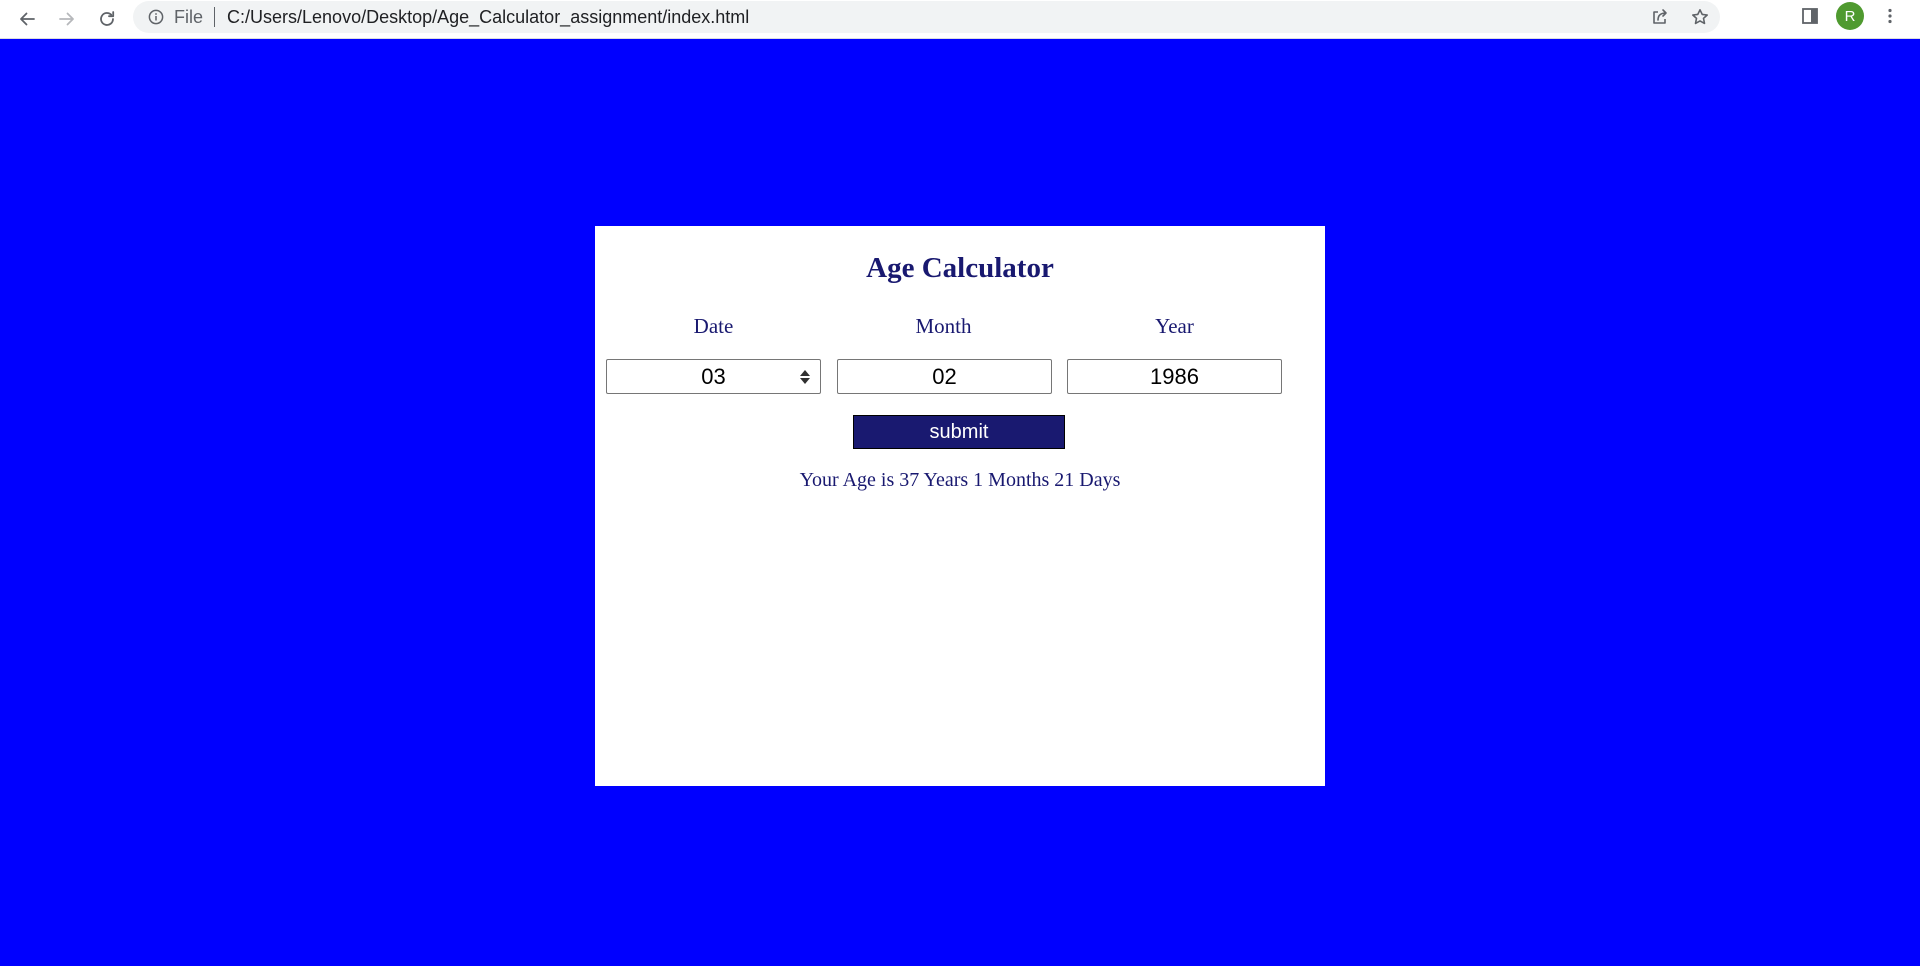 This screenshot has width=1920, height=966. Describe the element at coordinates (215, 17) in the screenshot. I see `address-separator` at that location.